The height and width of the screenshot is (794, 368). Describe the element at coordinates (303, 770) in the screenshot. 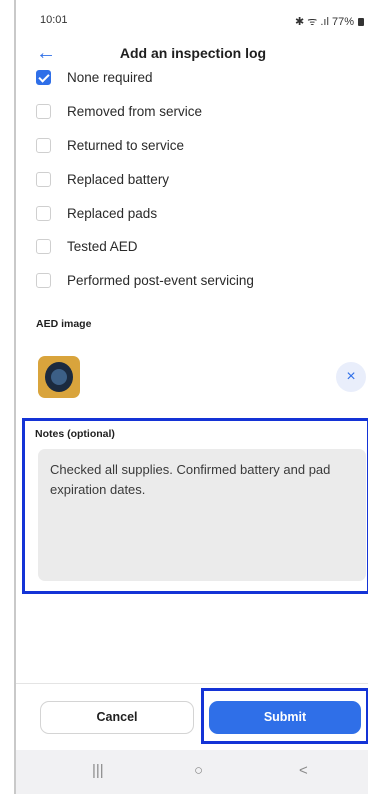

I see `back-nav-icon: <` at that location.